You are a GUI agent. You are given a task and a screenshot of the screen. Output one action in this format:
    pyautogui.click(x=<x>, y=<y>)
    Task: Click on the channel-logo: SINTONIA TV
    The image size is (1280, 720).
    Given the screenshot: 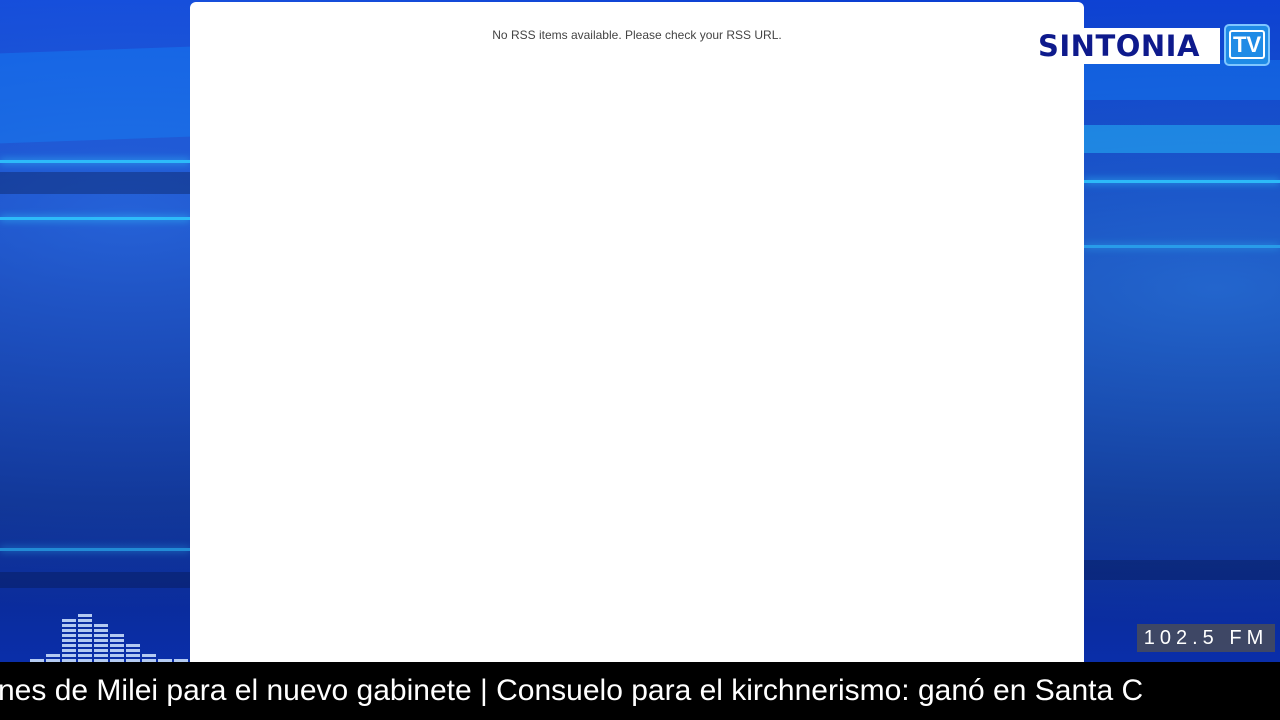 What is the action you would take?
    pyautogui.click(x=1151, y=45)
    